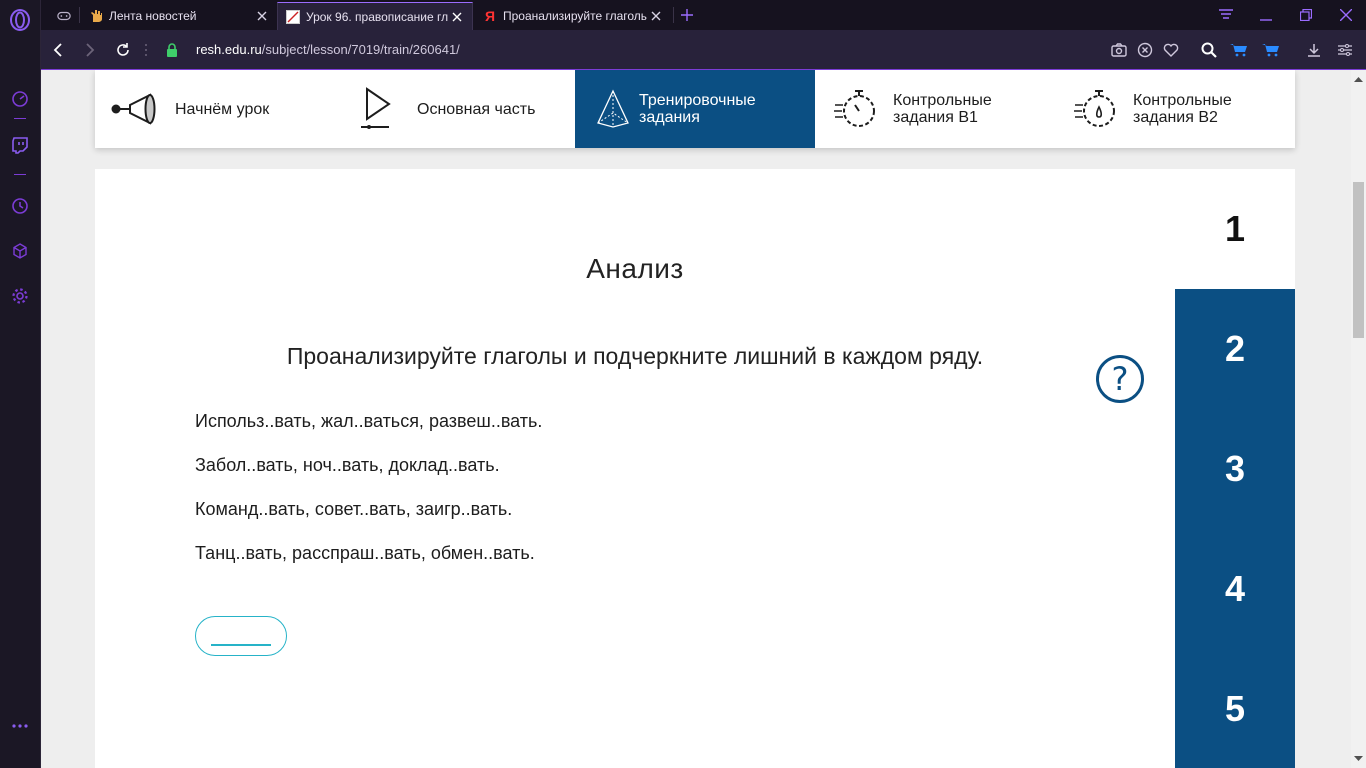 The width and height of the screenshot is (1366, 768). Describe the element at coordinates (20, 251) in the screenshot. I see `extensions-cube-icon` at that location.